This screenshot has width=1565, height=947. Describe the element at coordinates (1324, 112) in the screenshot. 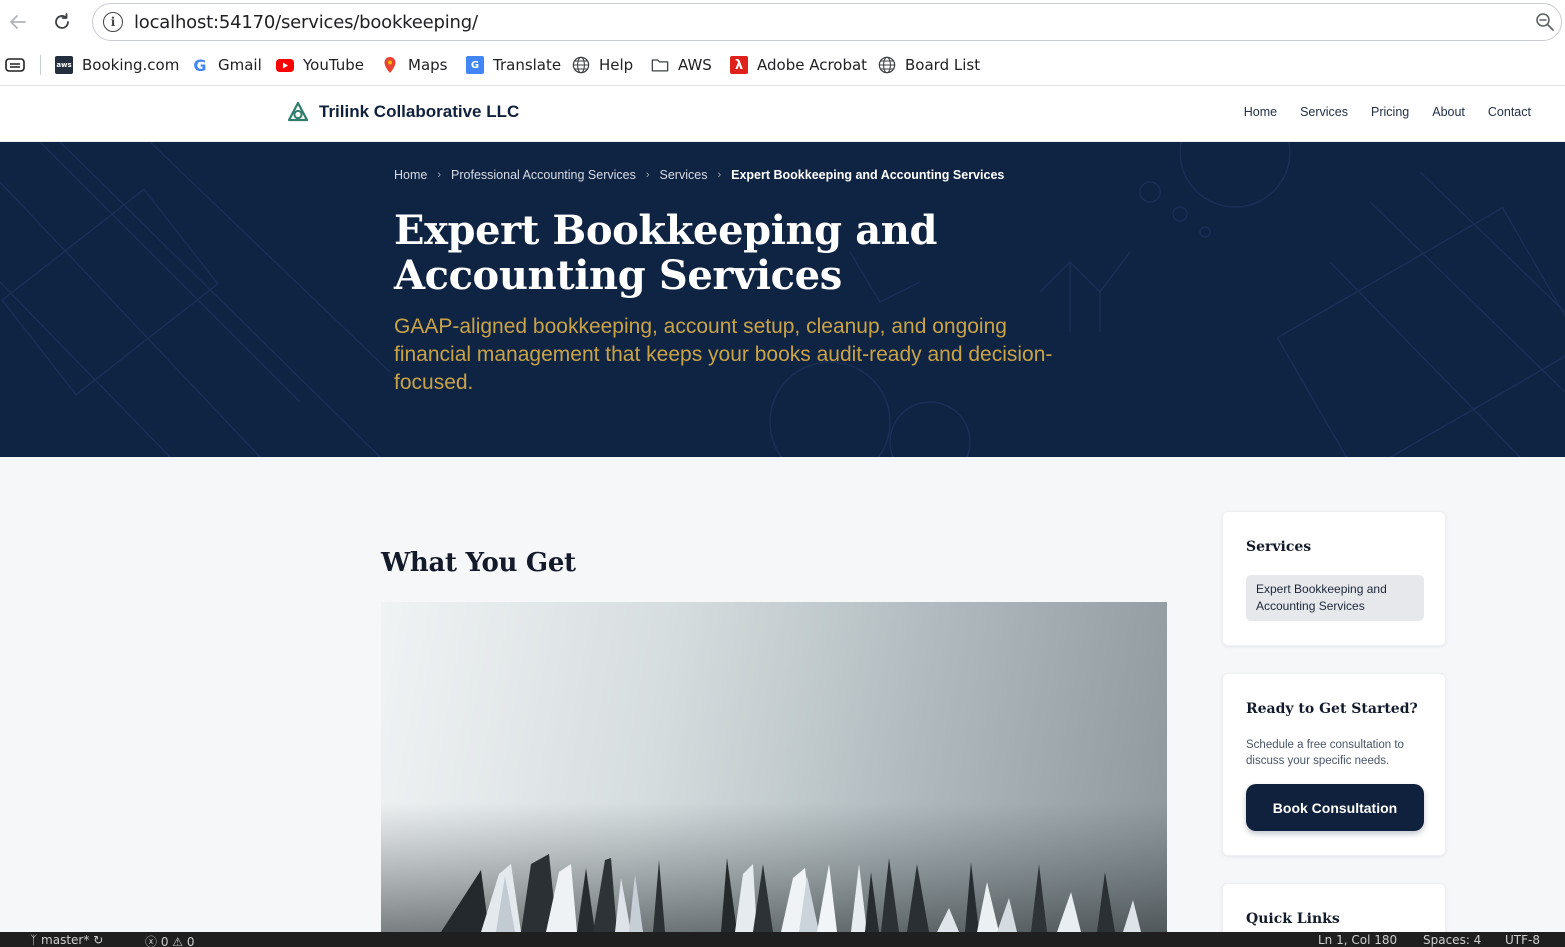

I see `nav-services: Services` at that location.